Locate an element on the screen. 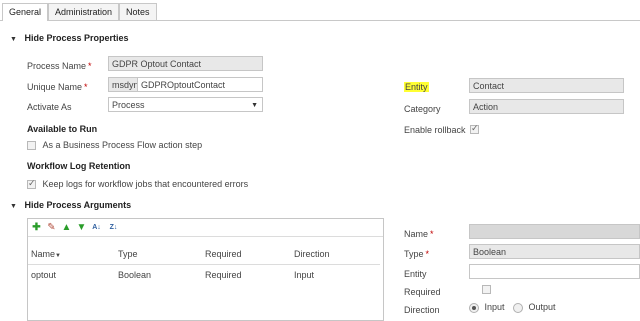 Image resolution: width=640 pixels, height=321 pixels. entity-label: Entity is located at coordinates (416, 87).